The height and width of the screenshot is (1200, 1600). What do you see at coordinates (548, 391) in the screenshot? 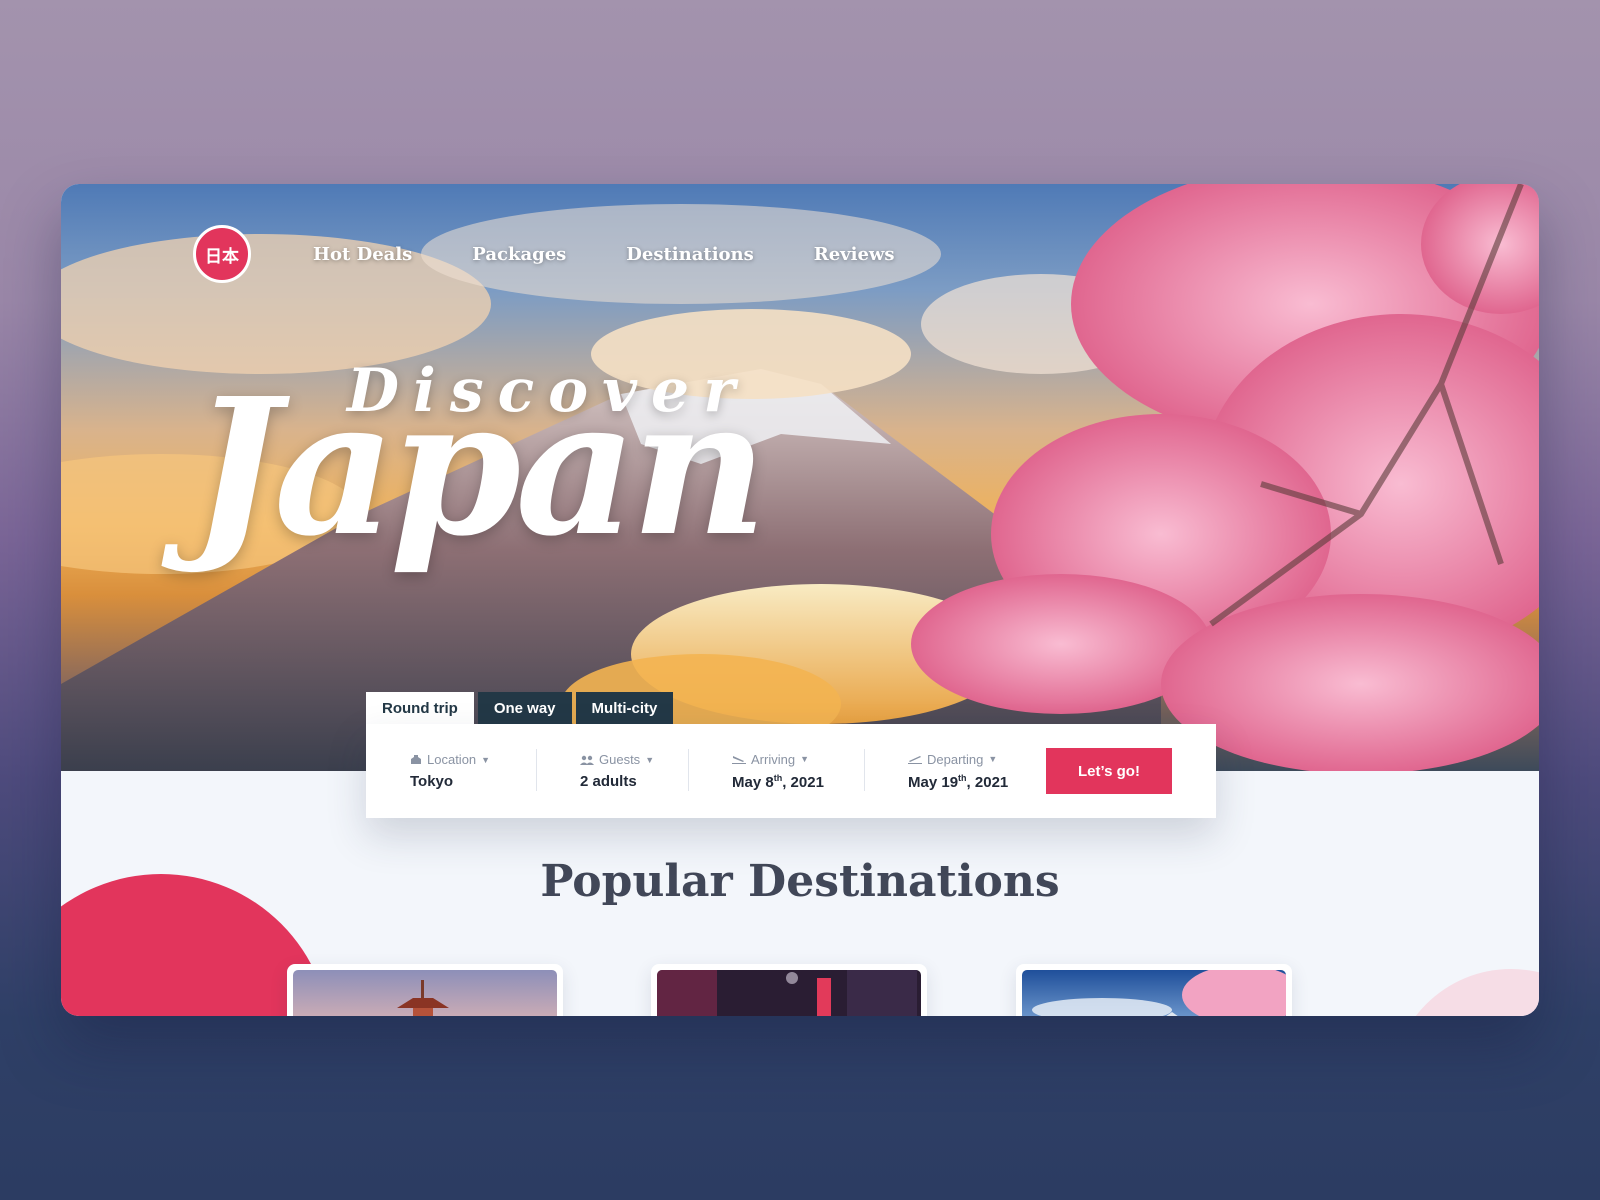
I see `hero-title-small: Discover` at bounding box center [548, 391].